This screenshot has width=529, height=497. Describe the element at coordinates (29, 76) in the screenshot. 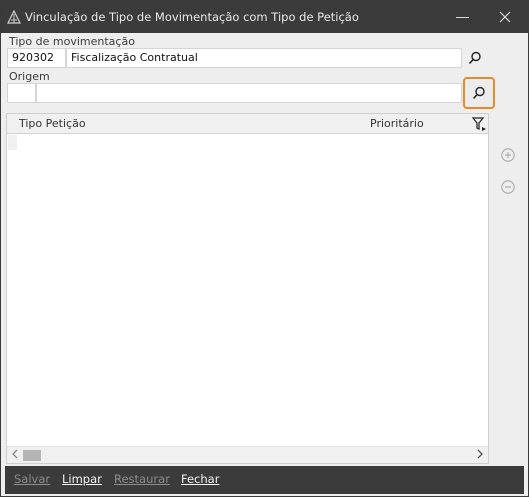

I see `origem-label: Origem` at that location.